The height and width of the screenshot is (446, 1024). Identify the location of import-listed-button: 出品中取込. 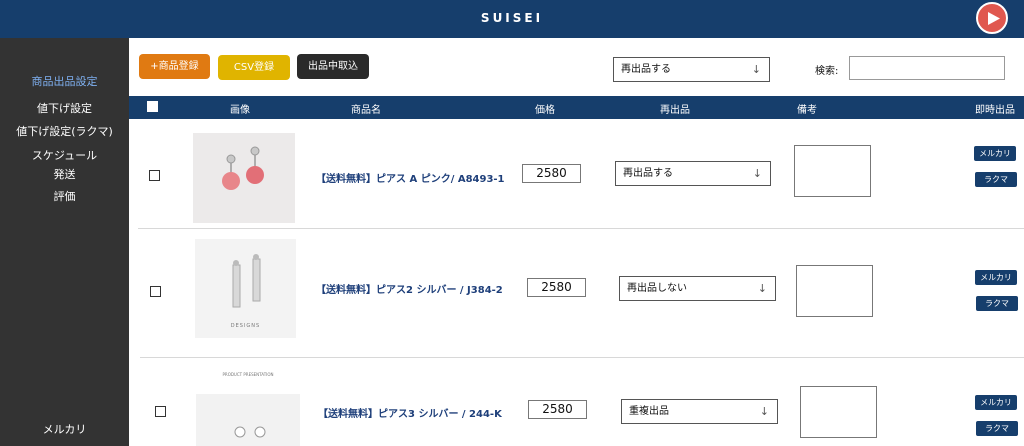
(333, 66).